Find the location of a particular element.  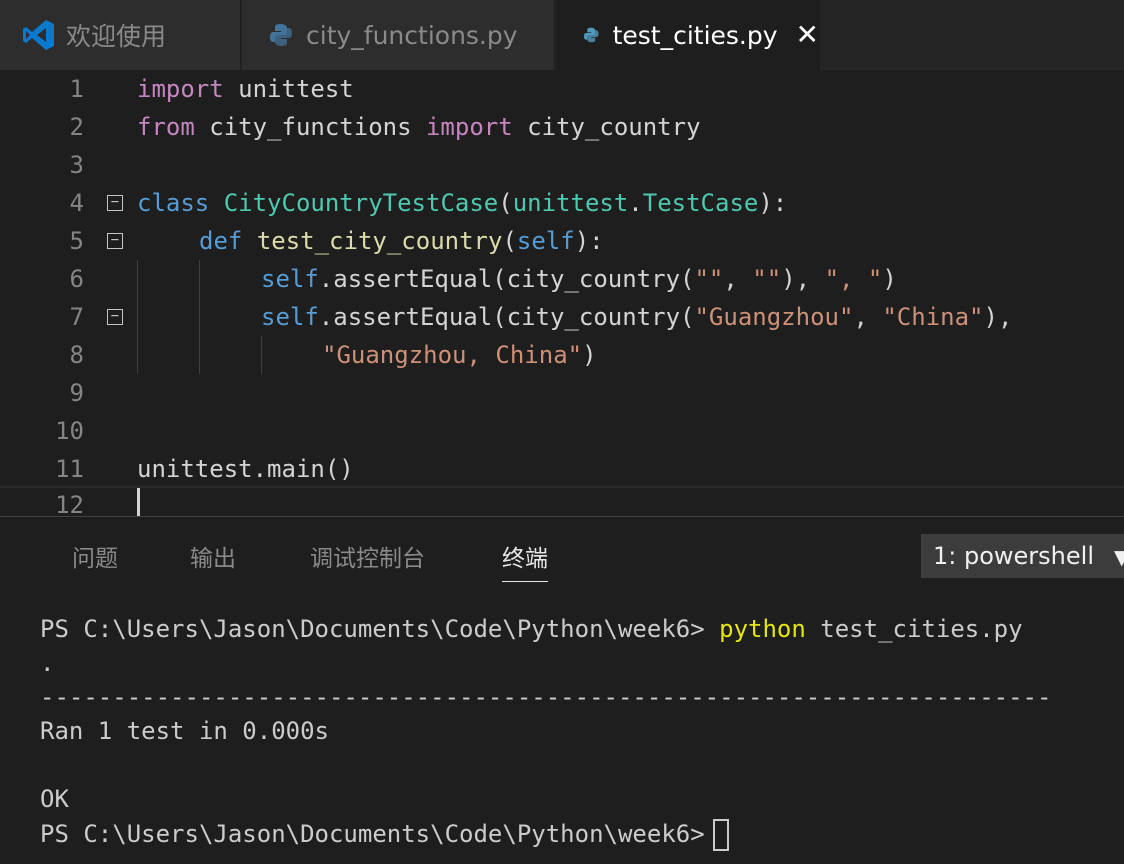

tab-city-functions-label: city_functions.py is located at coordinates (412, 35).